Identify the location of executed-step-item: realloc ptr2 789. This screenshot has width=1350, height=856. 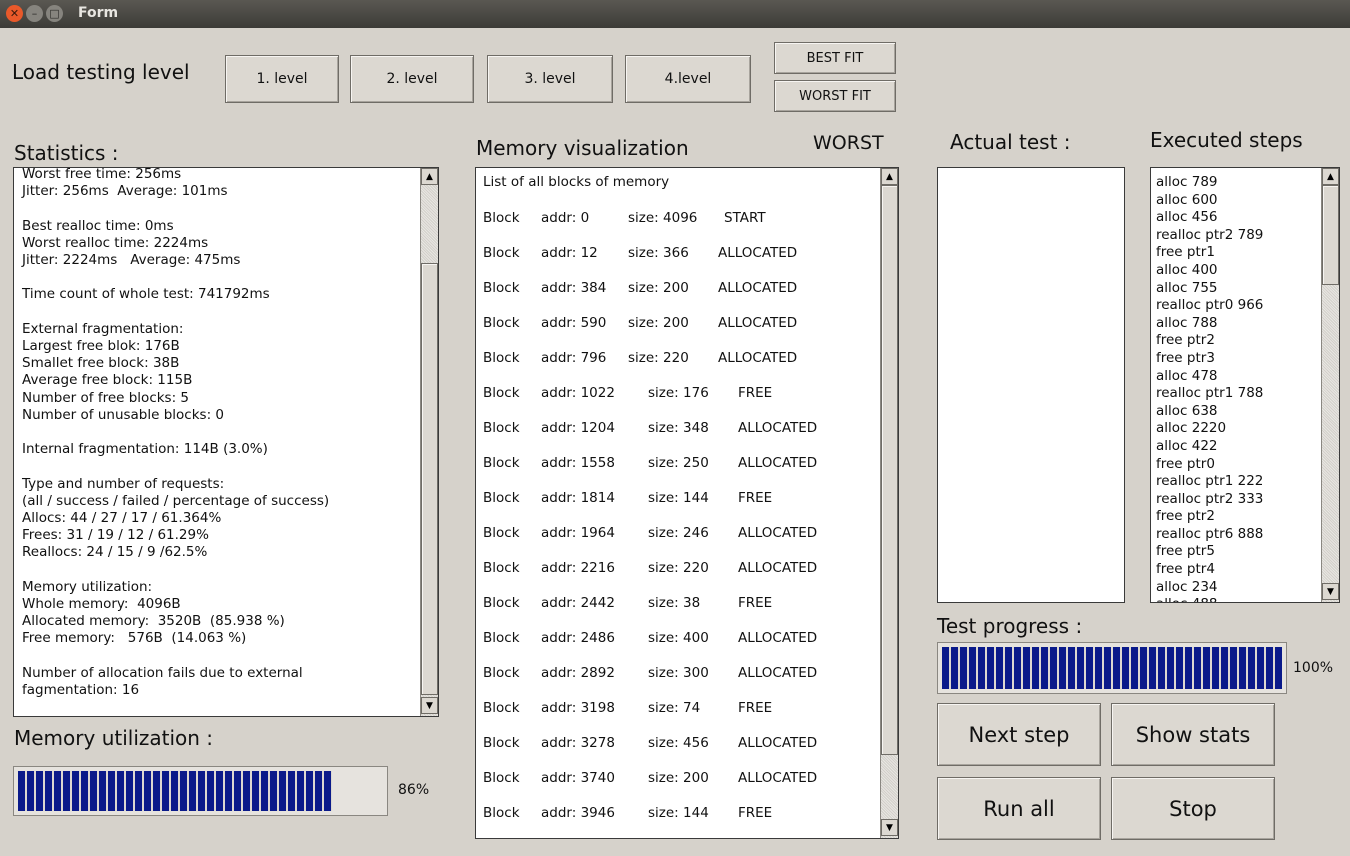
(1210, 234).